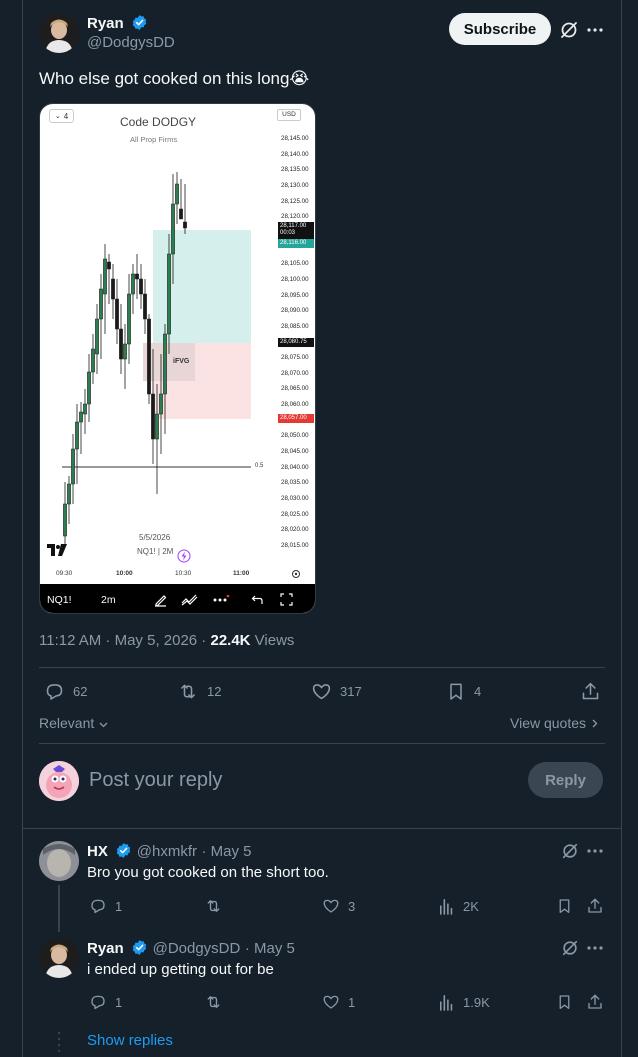 Image resolution: width=638 pixels, height=1057 pixels. What do you see at coordinates (351, 691) in the screenshot?
I see `like-count: 317` at bounding box center [351, 691].